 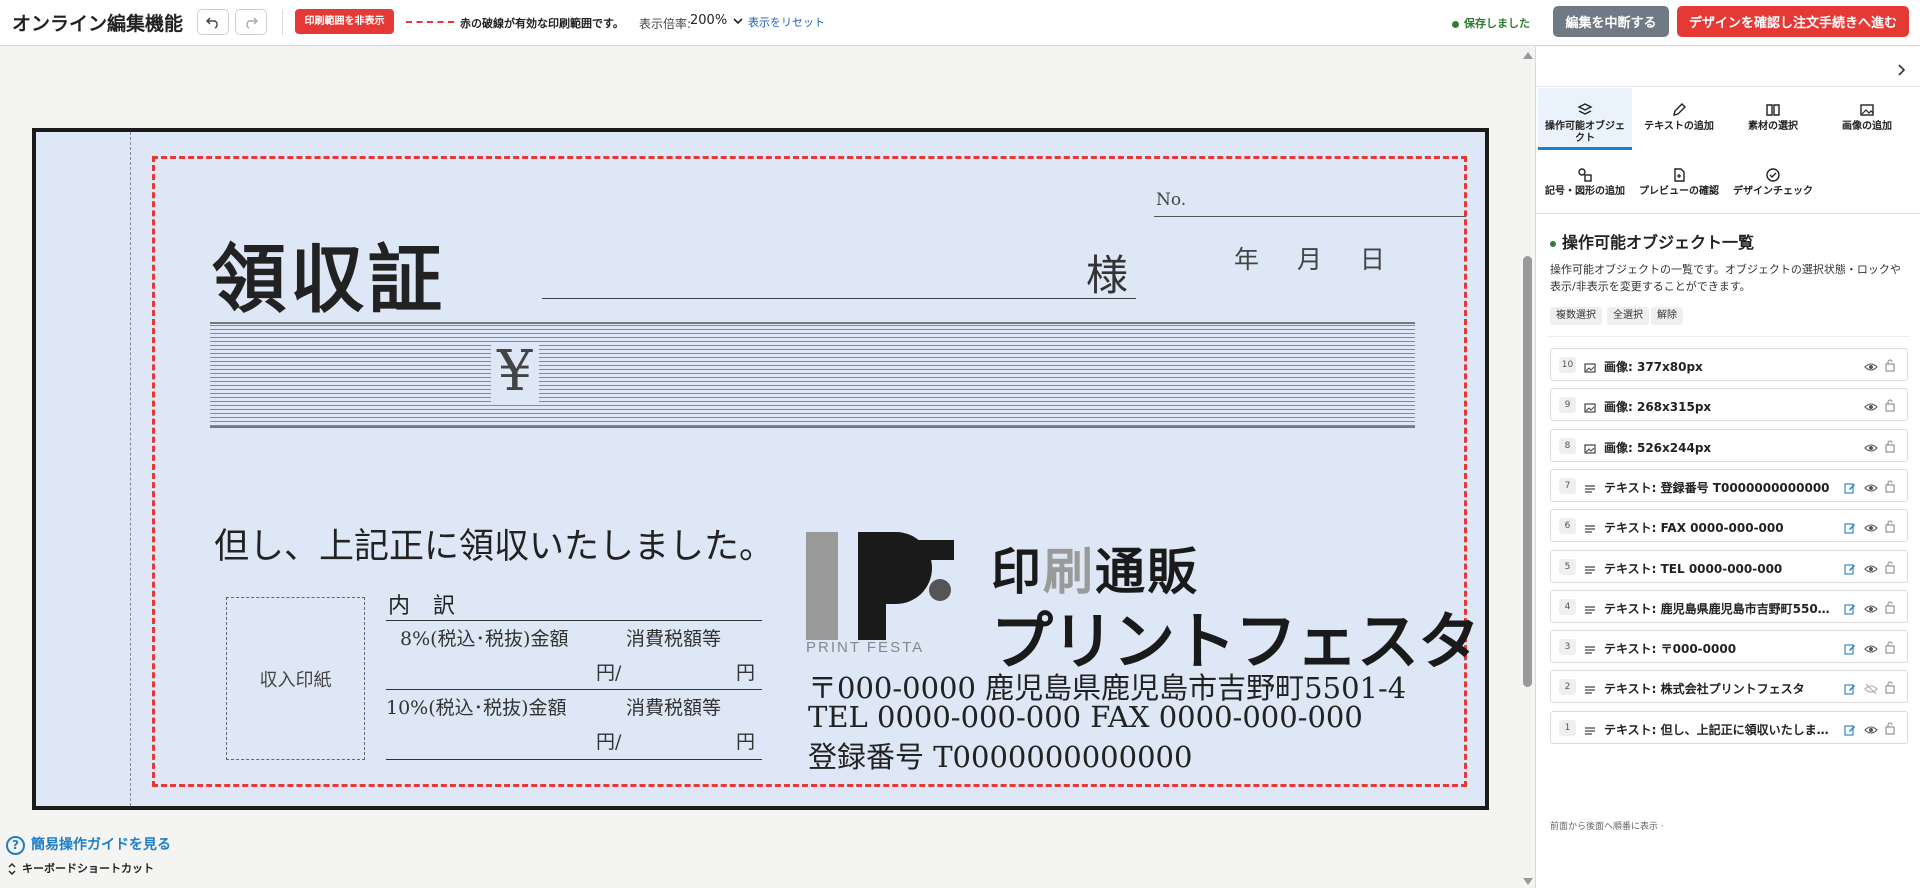 I want to click on object-index: 6, so click(x=1567, y=526).